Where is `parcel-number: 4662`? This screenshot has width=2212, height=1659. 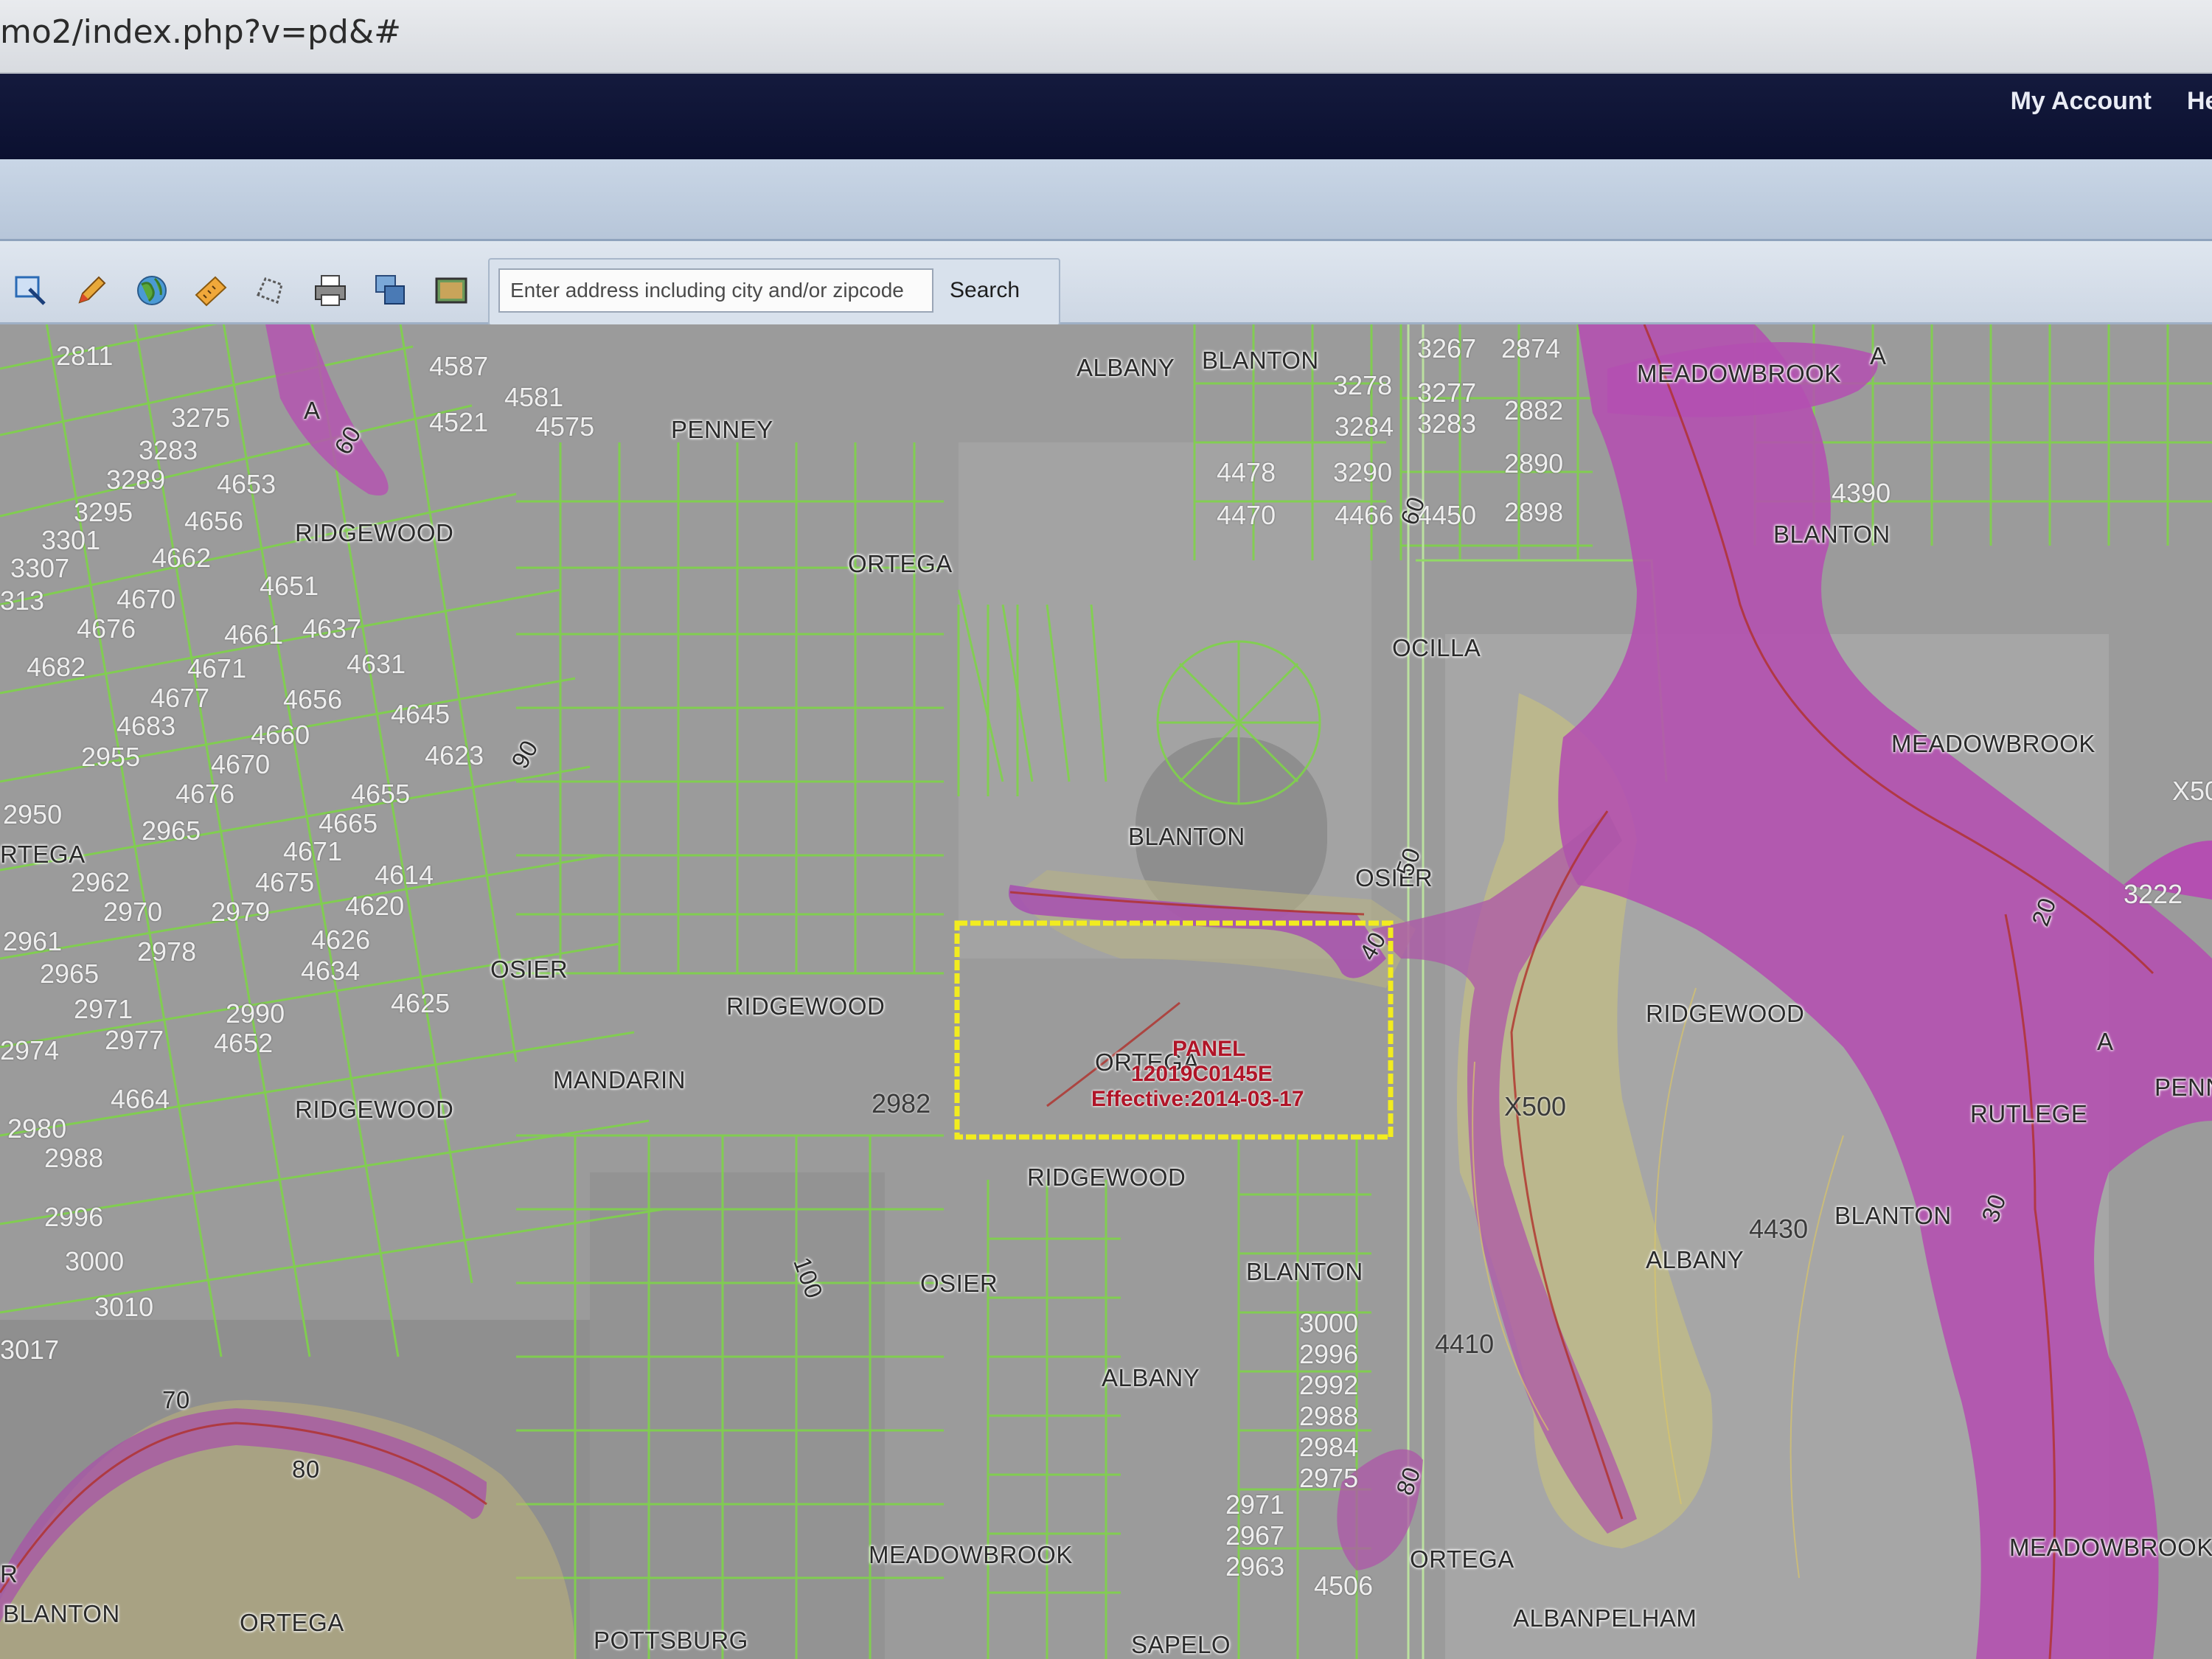
parcel-number: 4662 is located at coordinates (182, 558).